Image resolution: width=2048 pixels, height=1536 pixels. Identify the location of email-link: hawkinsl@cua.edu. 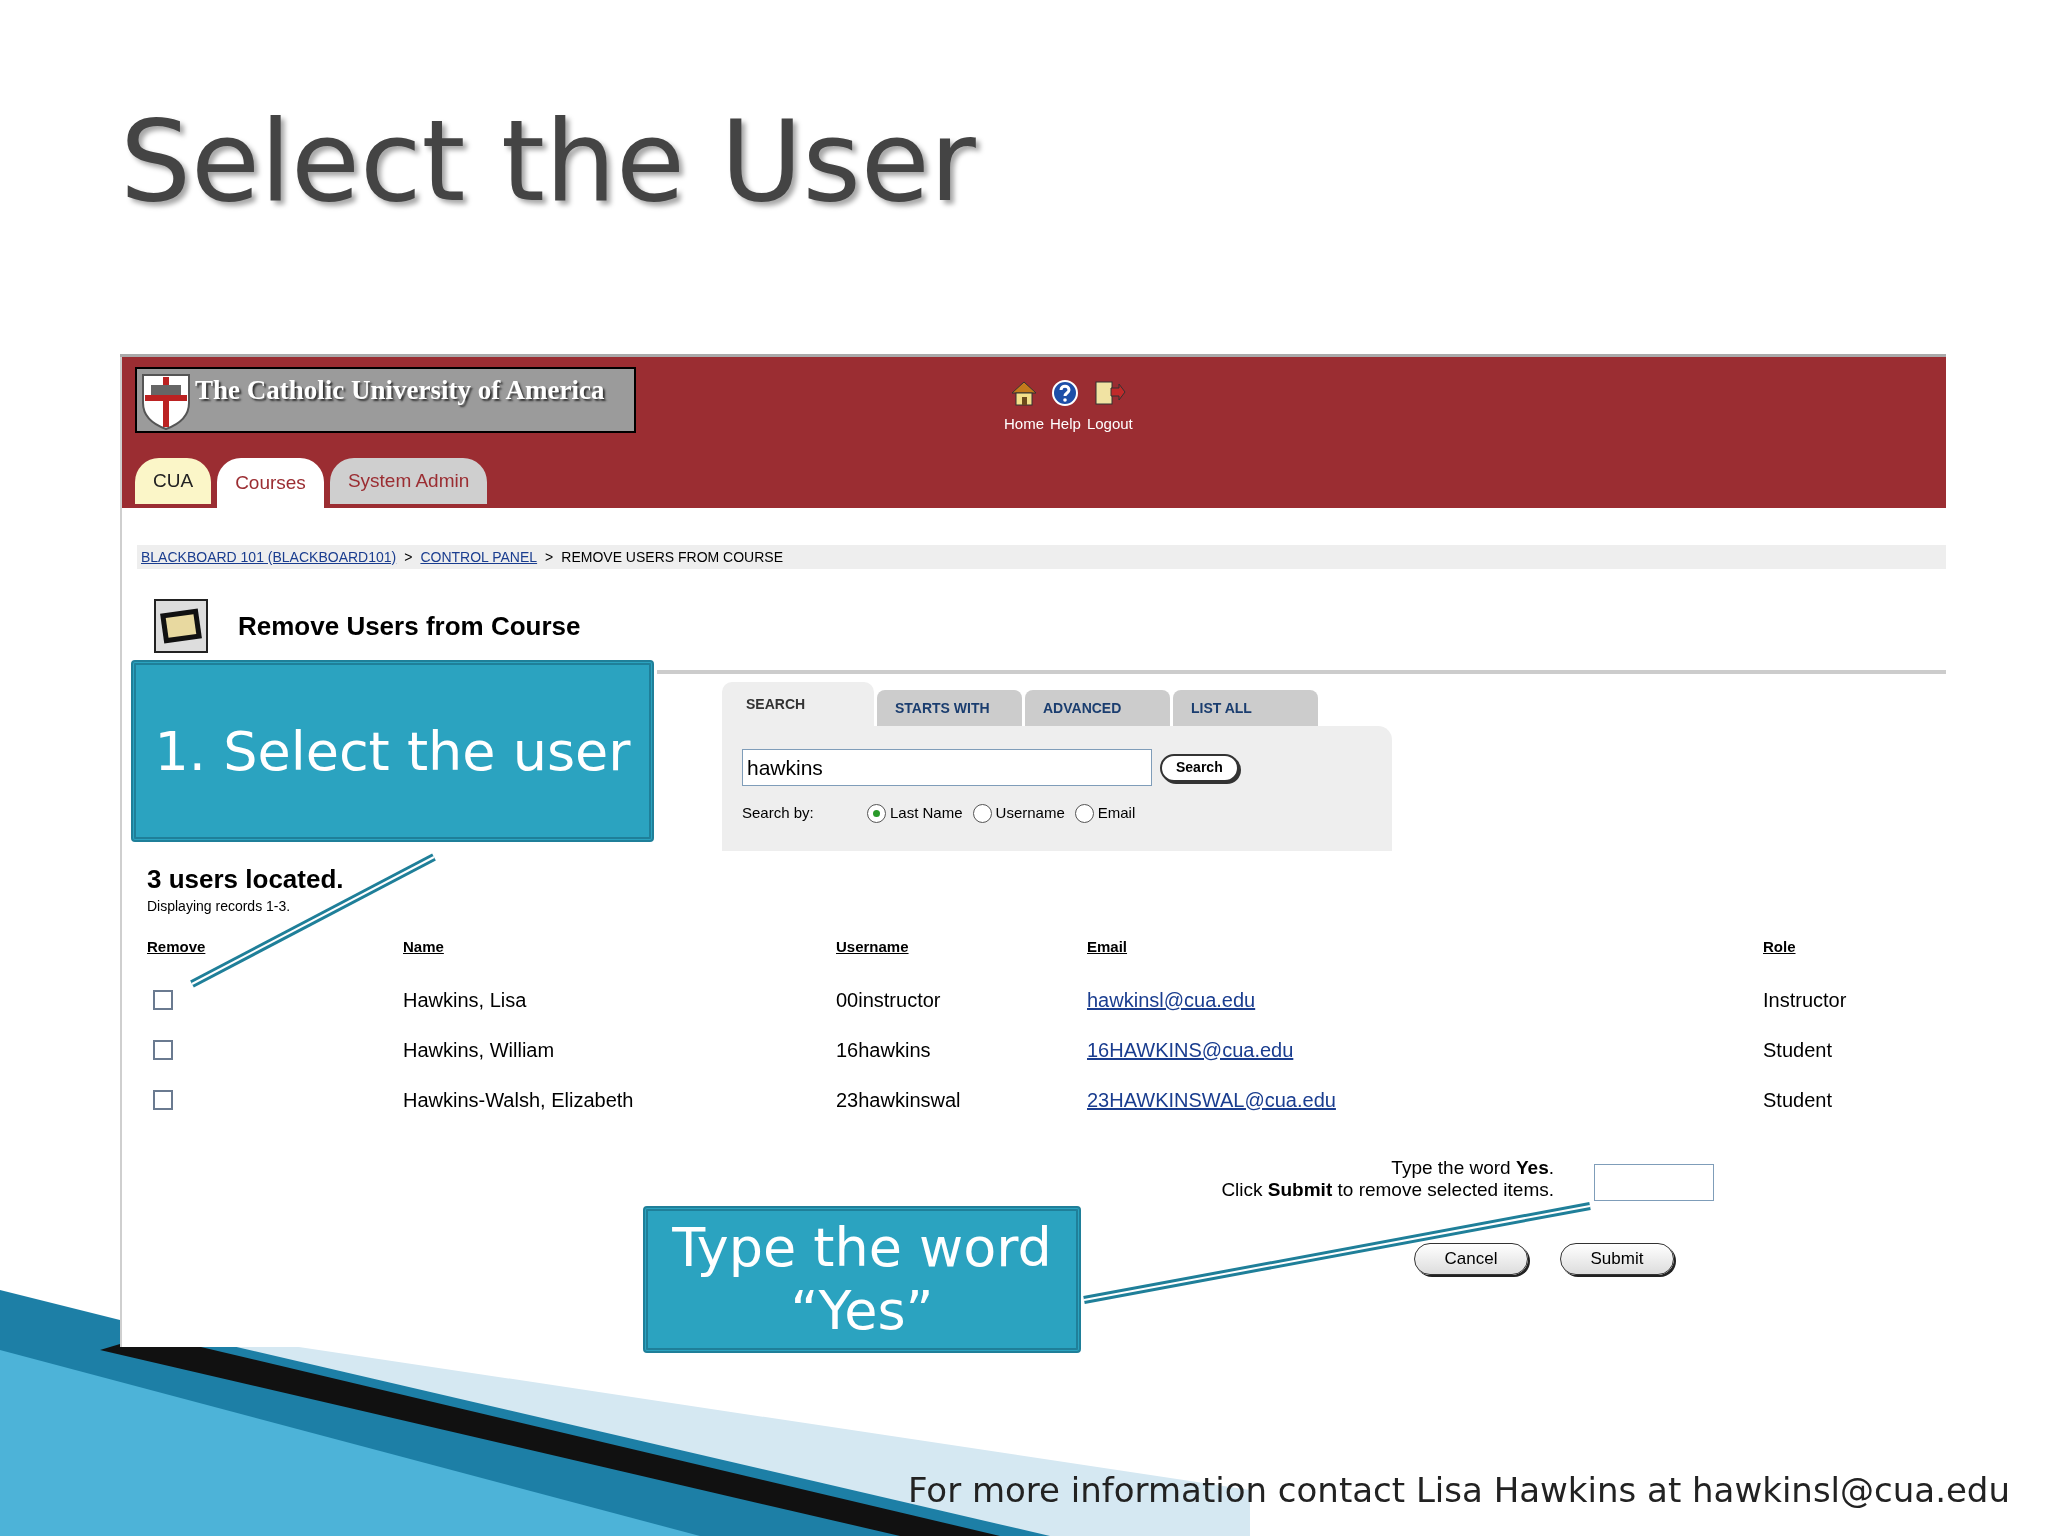
(1171, 999).